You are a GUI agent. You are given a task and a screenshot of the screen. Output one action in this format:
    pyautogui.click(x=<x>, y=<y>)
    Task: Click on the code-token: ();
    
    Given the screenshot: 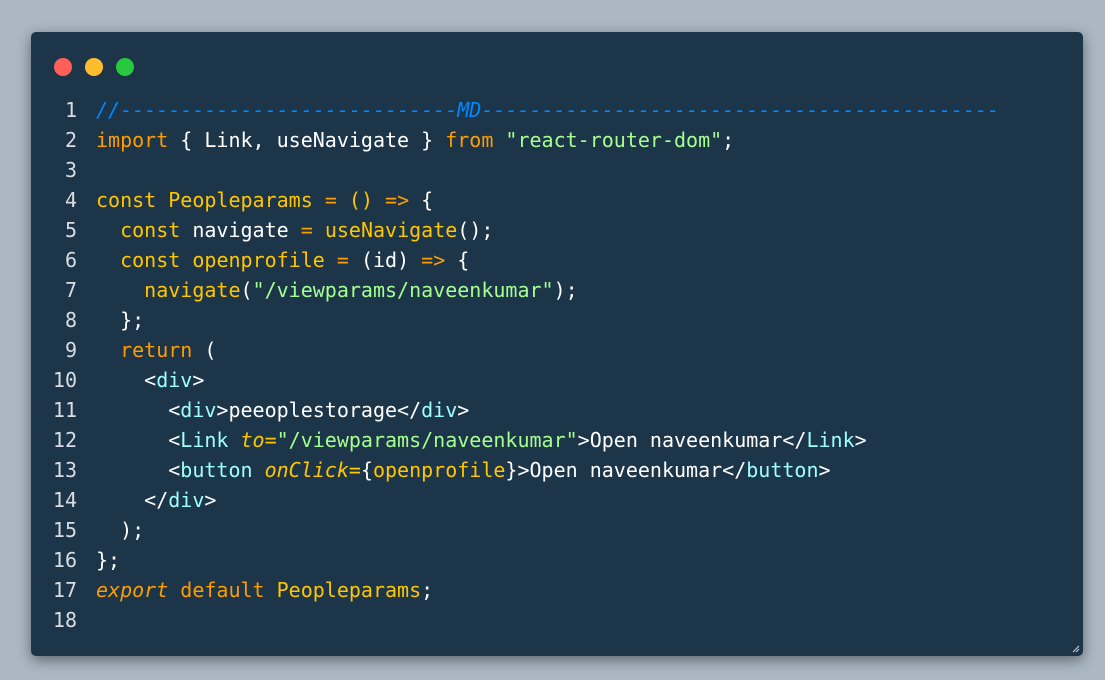 What is the action you would take?
    pyautogui.click(x=475, y=230)
    